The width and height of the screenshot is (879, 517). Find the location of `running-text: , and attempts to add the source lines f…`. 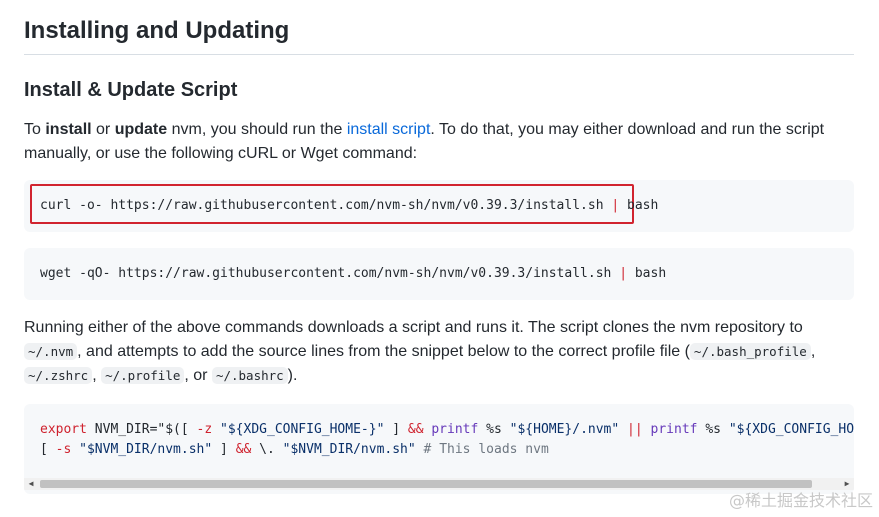

running-text: , and attempts to add the source lines f… is located at coordinates (383, 351).